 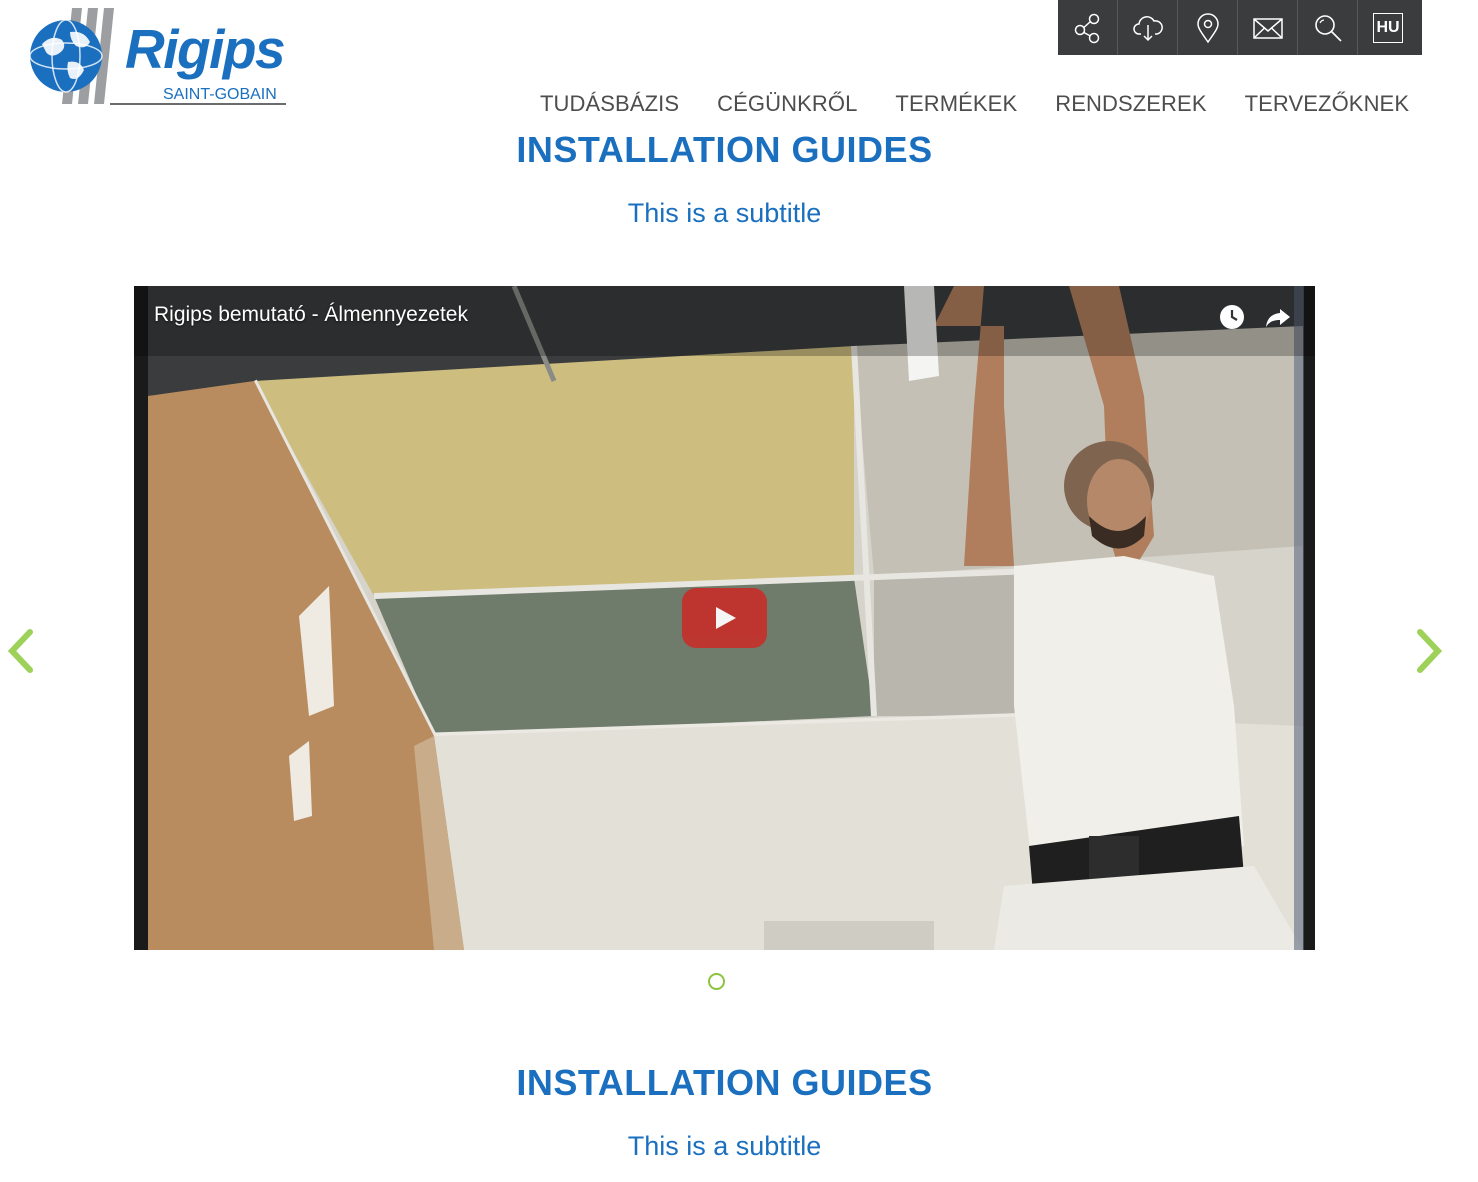 I want to click on brand-parent: SAINT-GOBAIN, so click(x=220, y=94).